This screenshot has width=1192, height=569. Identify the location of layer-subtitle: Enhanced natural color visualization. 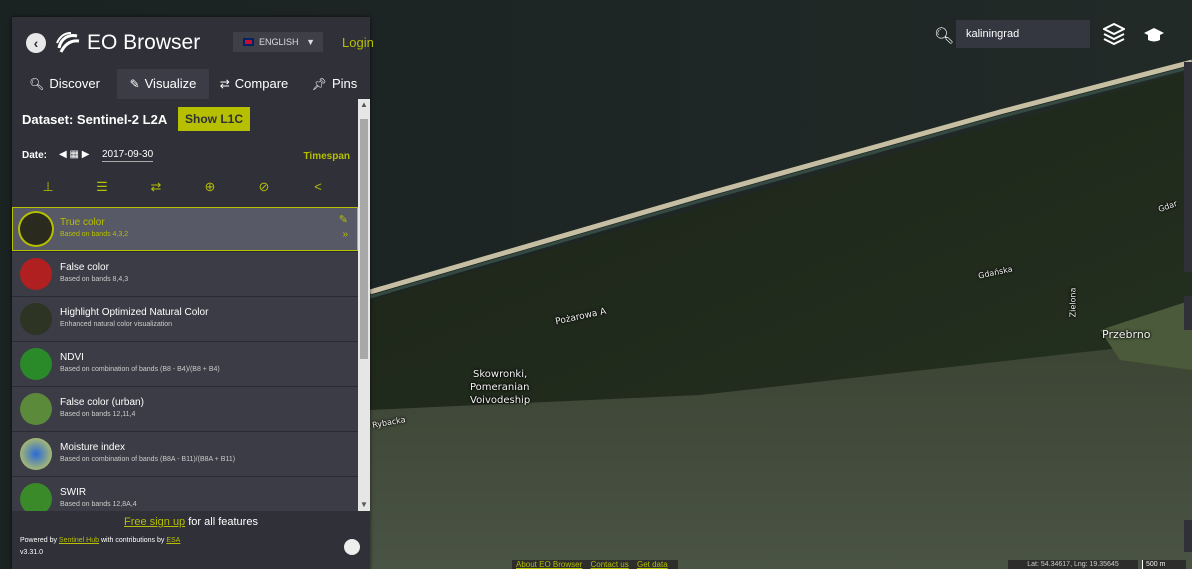
(116, 324).